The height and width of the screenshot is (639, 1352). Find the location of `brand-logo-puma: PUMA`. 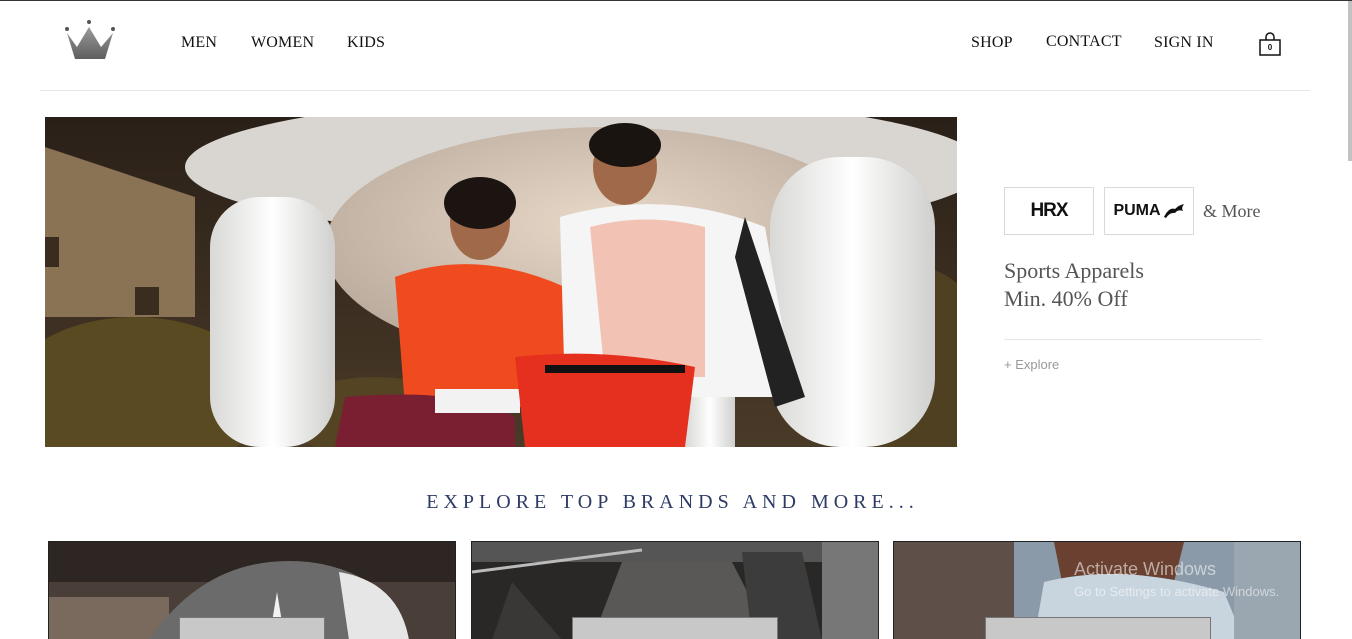

brand-logo-puma: PUMA is located at coordinates (1149, 211).